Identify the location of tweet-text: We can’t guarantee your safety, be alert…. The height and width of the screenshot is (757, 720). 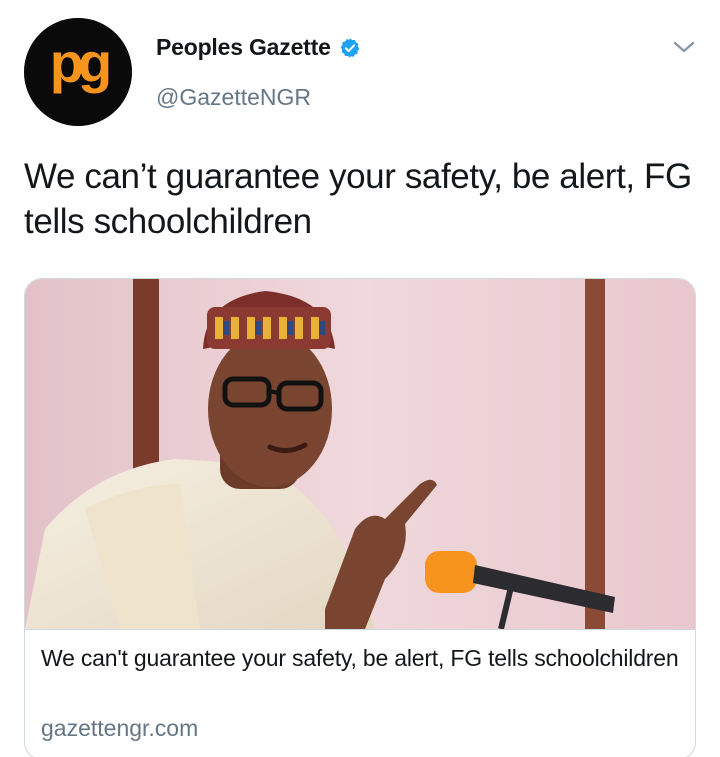
(358, 199).